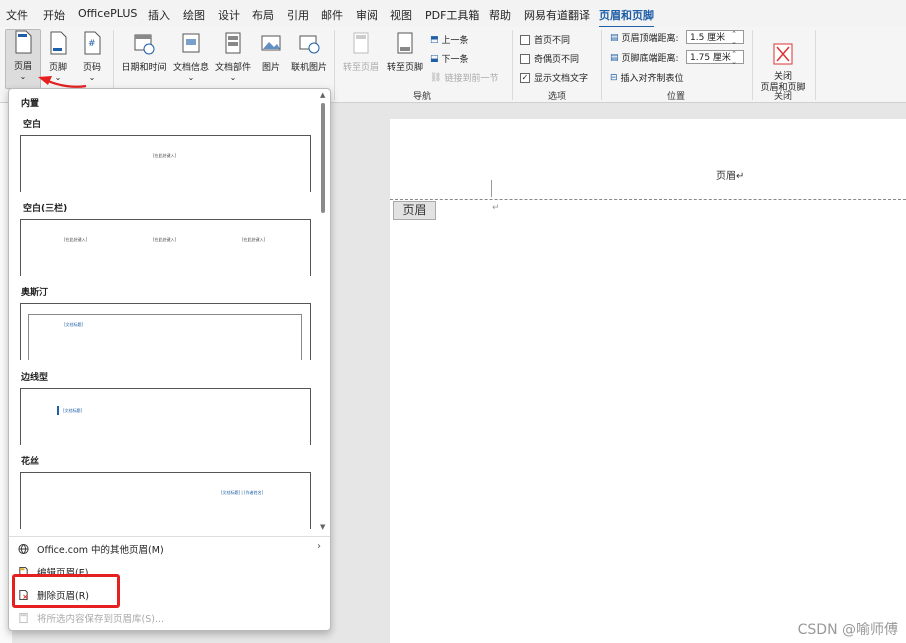 Image resolution: width=906 pixels, height=643 pixels. Describe the element at coordinates (165, 416) in the screenshot. I see `gallery-item-sideline: [文档标题]` at that location.